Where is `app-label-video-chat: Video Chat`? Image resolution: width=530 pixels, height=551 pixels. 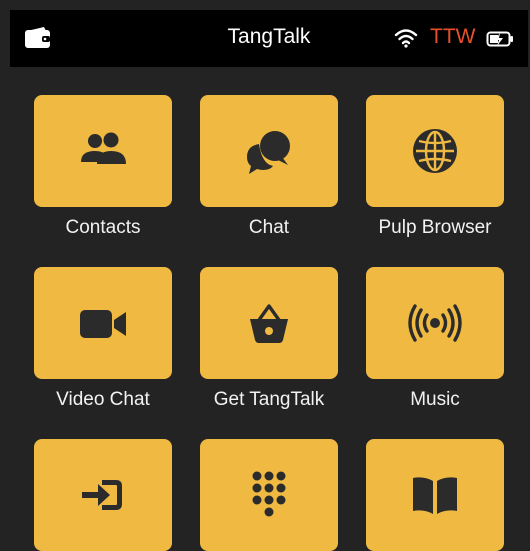
app-label-video-chat: Video Chat is located at coordinates (103, 399).